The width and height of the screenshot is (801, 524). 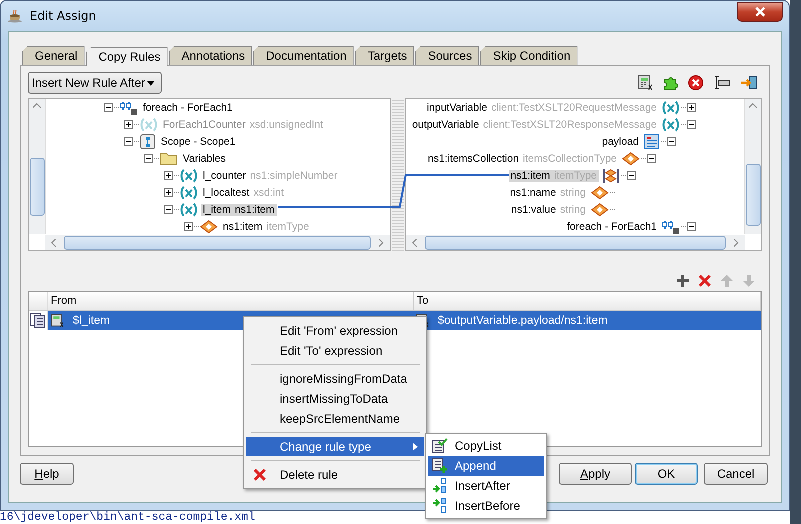 I want to click on table-cell: $l_item, so click(x=91, y=320).